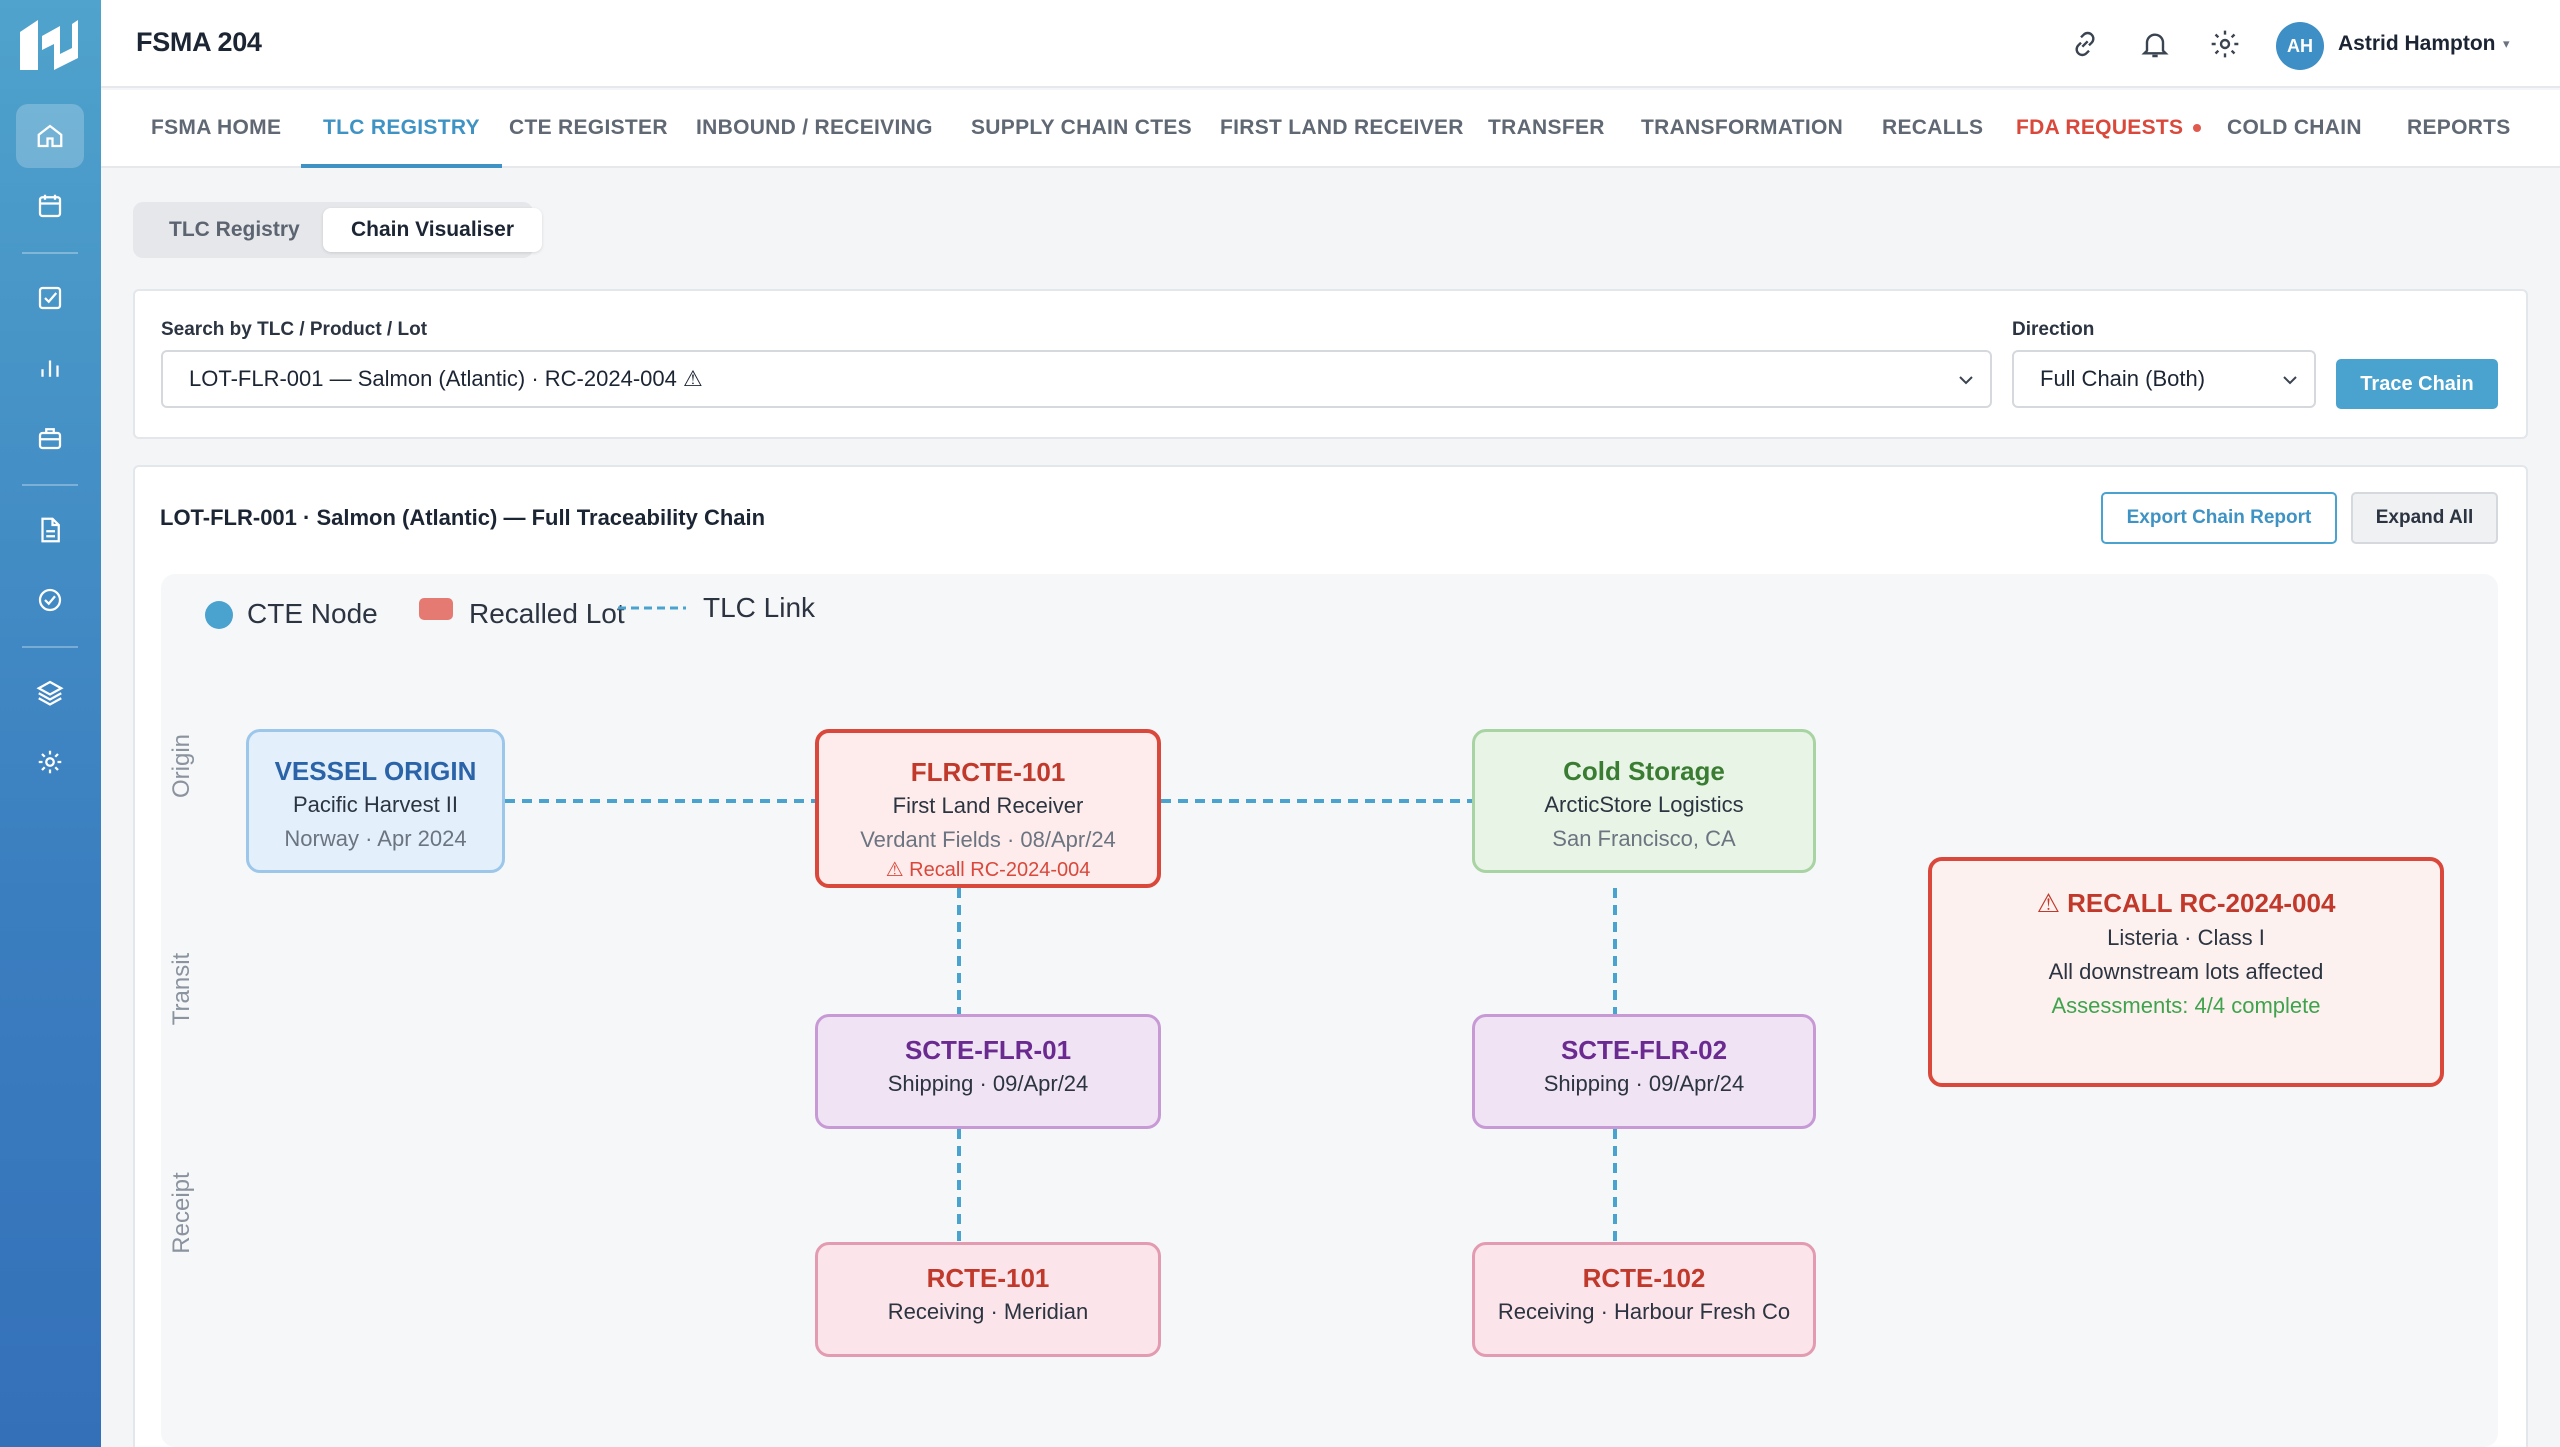 The height and width of the screenshot is (1447, 2560). Describe the element at coordinates (2424, 518) in the screenshot. I see `expand-all-button: Expand All` at that location.